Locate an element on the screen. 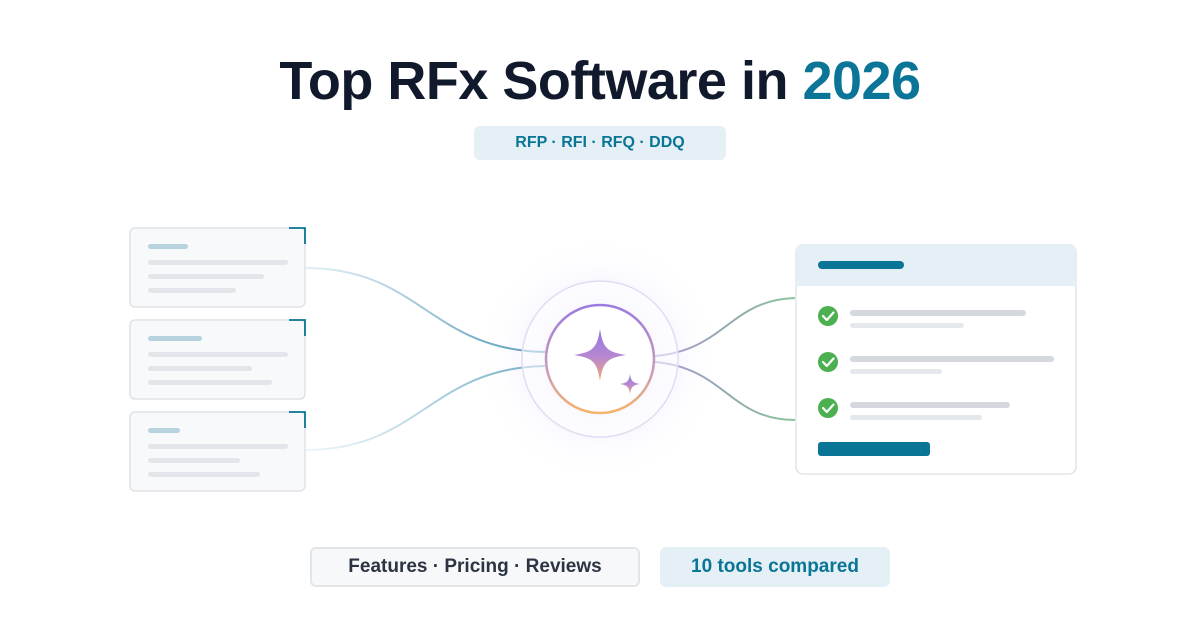 Image resolution: width=1200 pixels, height=630 pixels. ai-engine-node is located at coordinates (600, 359).